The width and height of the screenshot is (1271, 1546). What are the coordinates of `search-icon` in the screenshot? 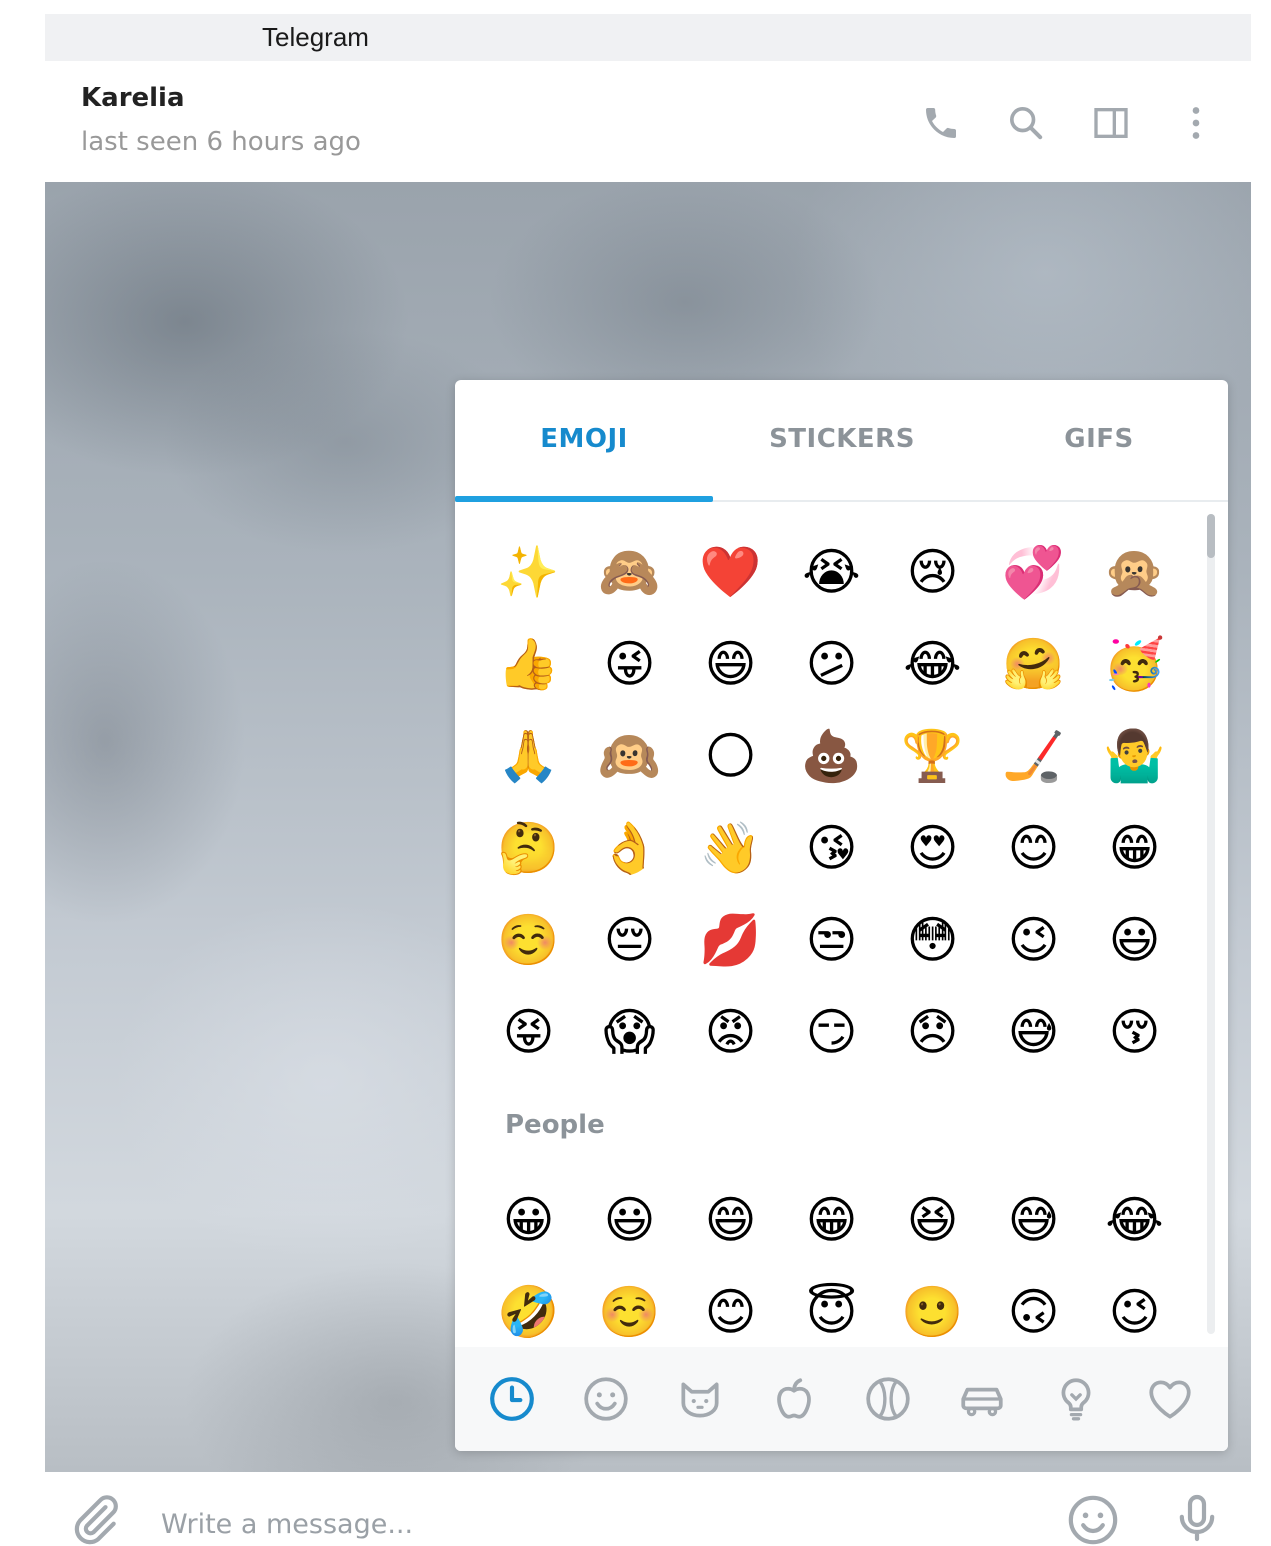 It's located at (1026, 123).